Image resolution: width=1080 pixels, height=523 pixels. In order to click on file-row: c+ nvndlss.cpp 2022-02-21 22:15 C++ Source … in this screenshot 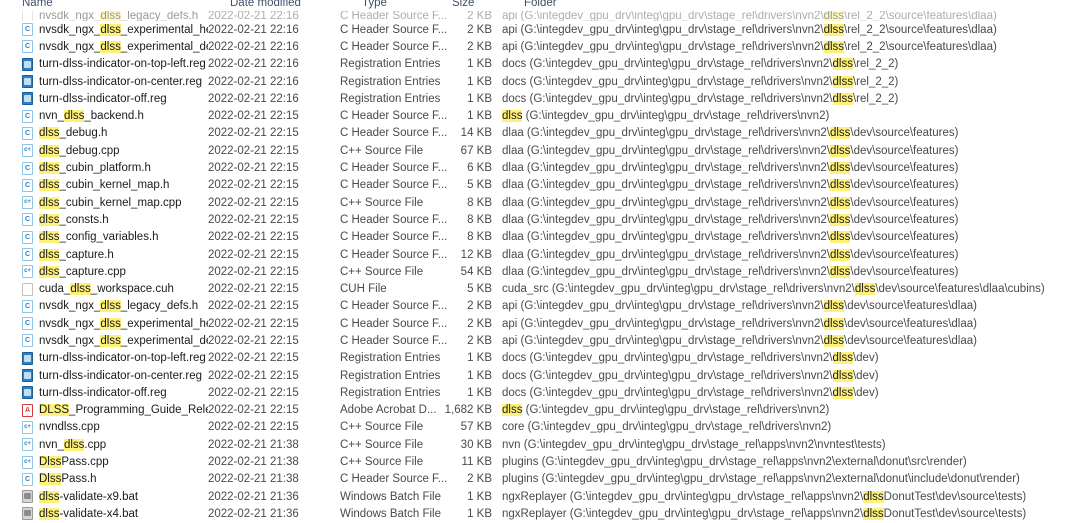, I will do `click(540, 427)`.